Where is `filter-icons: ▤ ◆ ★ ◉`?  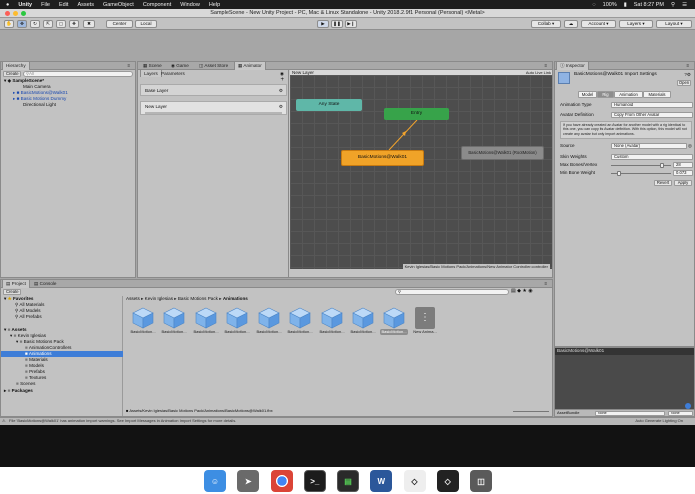
filter-icons: ▤ ◆ ★ ◉ is located at coordinates (522, 291).